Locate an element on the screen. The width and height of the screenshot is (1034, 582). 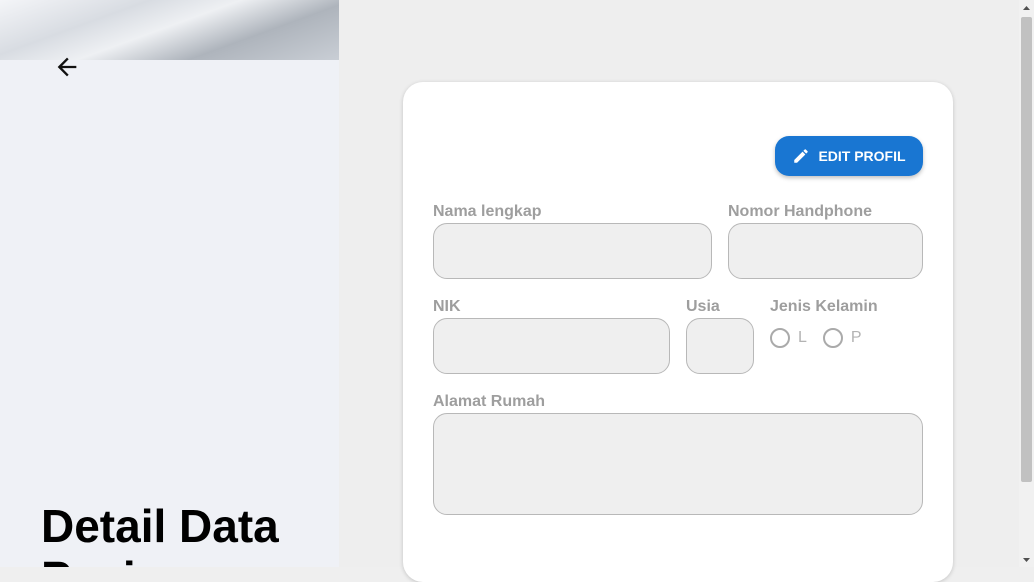
gender-radio-group: L P is located at coordinates (816, 338).